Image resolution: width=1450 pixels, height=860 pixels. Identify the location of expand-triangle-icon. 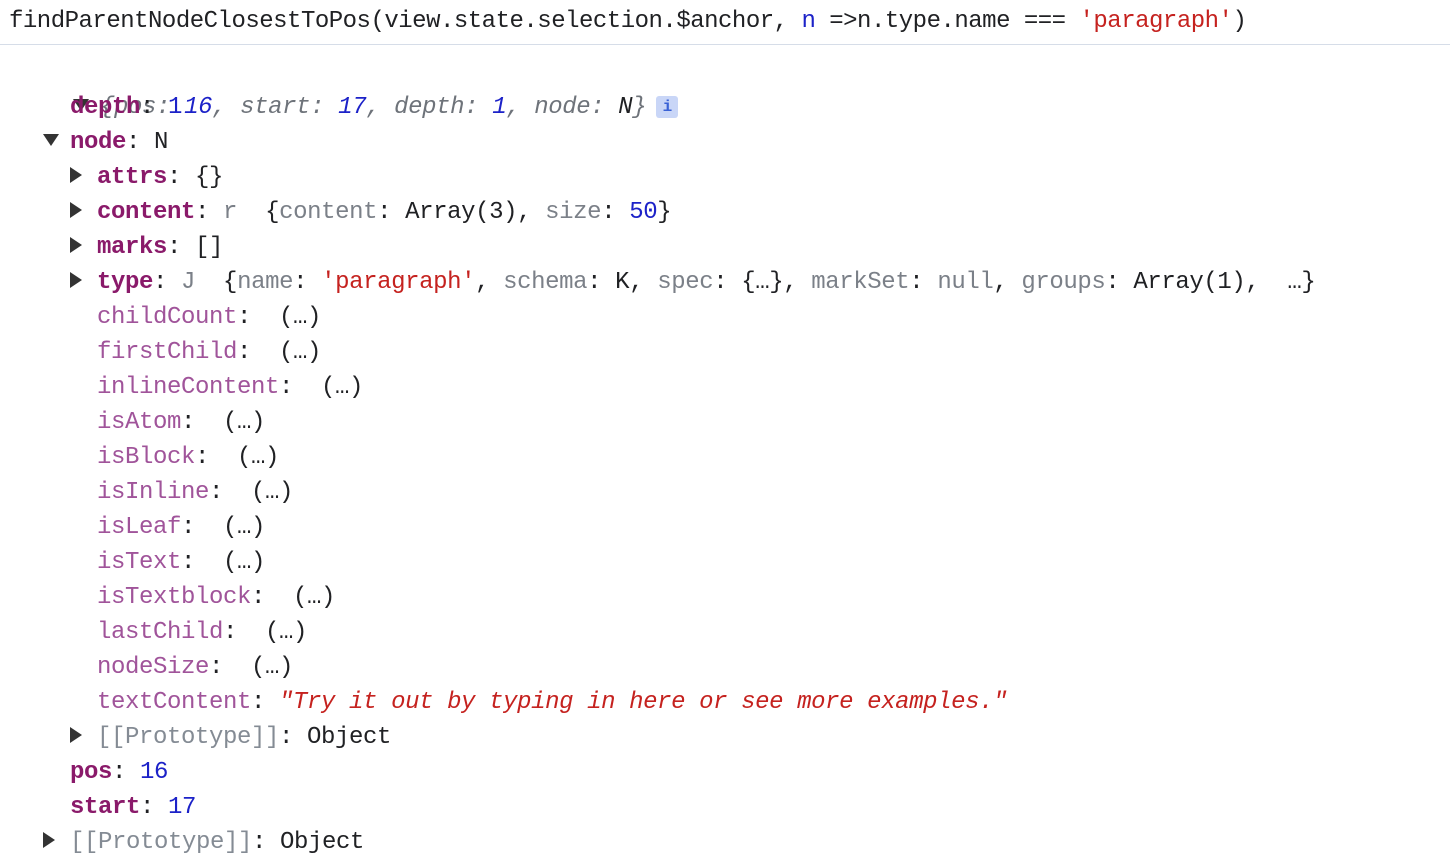
(51, 140).